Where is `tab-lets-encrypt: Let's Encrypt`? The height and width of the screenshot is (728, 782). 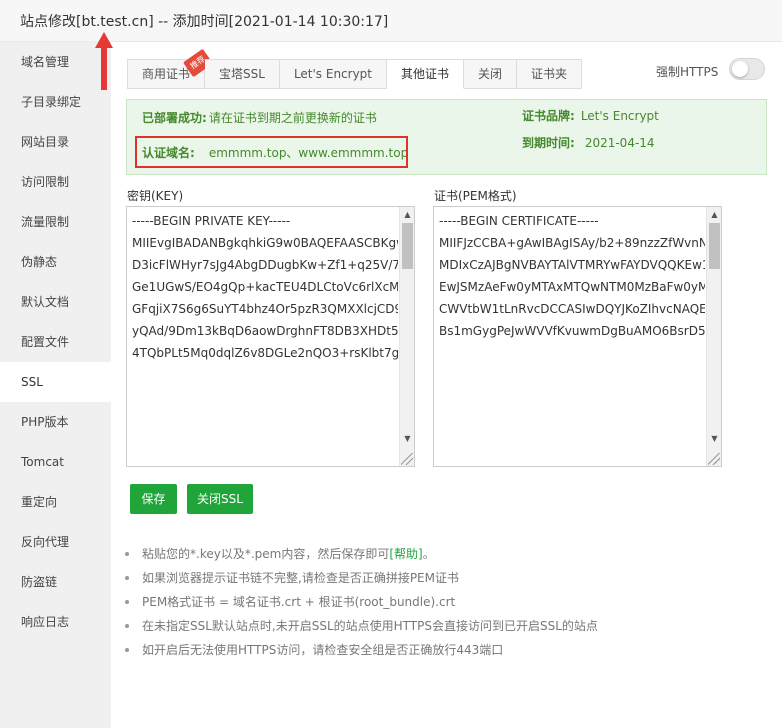 tab-lets-encrypt: Let's Encrypt is located at coordinates (333, 74).